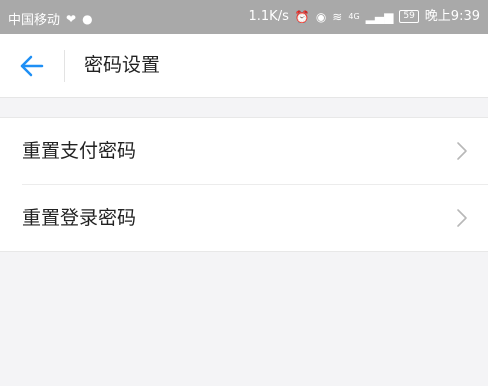 This screenshot has width=488, height=386. Describe the element at coordinates (34, 20) in the screenshot. I see `carrier-label: 中国移动` at that location.